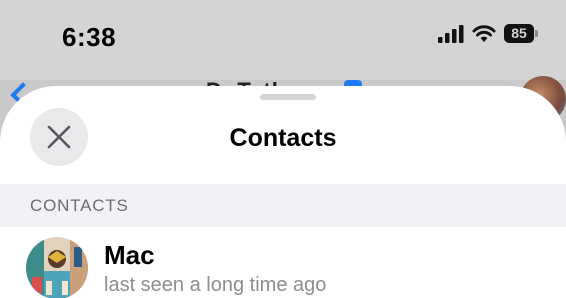 The height and width of the screenshot is (298, 566). I want to click on status-icons: 85, so click(488, 33).